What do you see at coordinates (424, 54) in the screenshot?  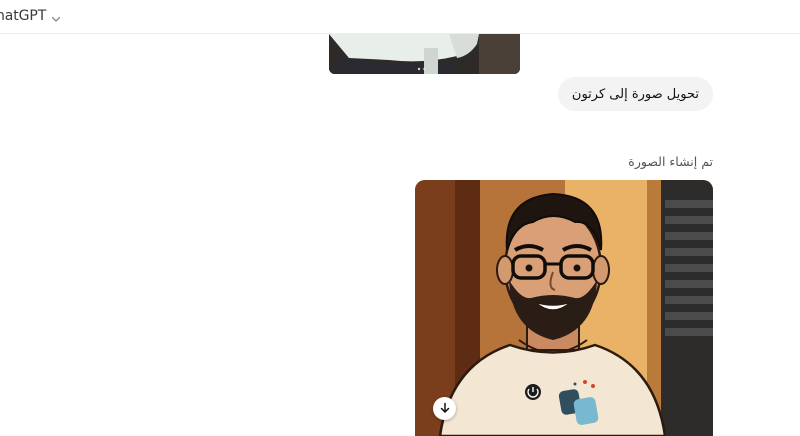 I see `uploaded-image` at bounding box center [424, 54].